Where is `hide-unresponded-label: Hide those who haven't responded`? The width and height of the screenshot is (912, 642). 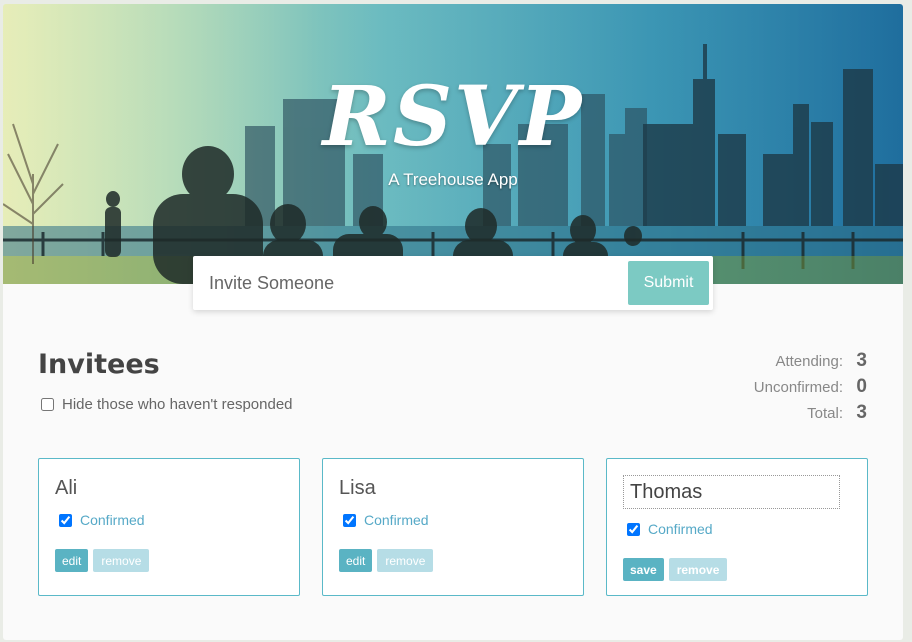 hide-unresponded-label: Hide those who haven't responded is located at coordinates (177, 404).